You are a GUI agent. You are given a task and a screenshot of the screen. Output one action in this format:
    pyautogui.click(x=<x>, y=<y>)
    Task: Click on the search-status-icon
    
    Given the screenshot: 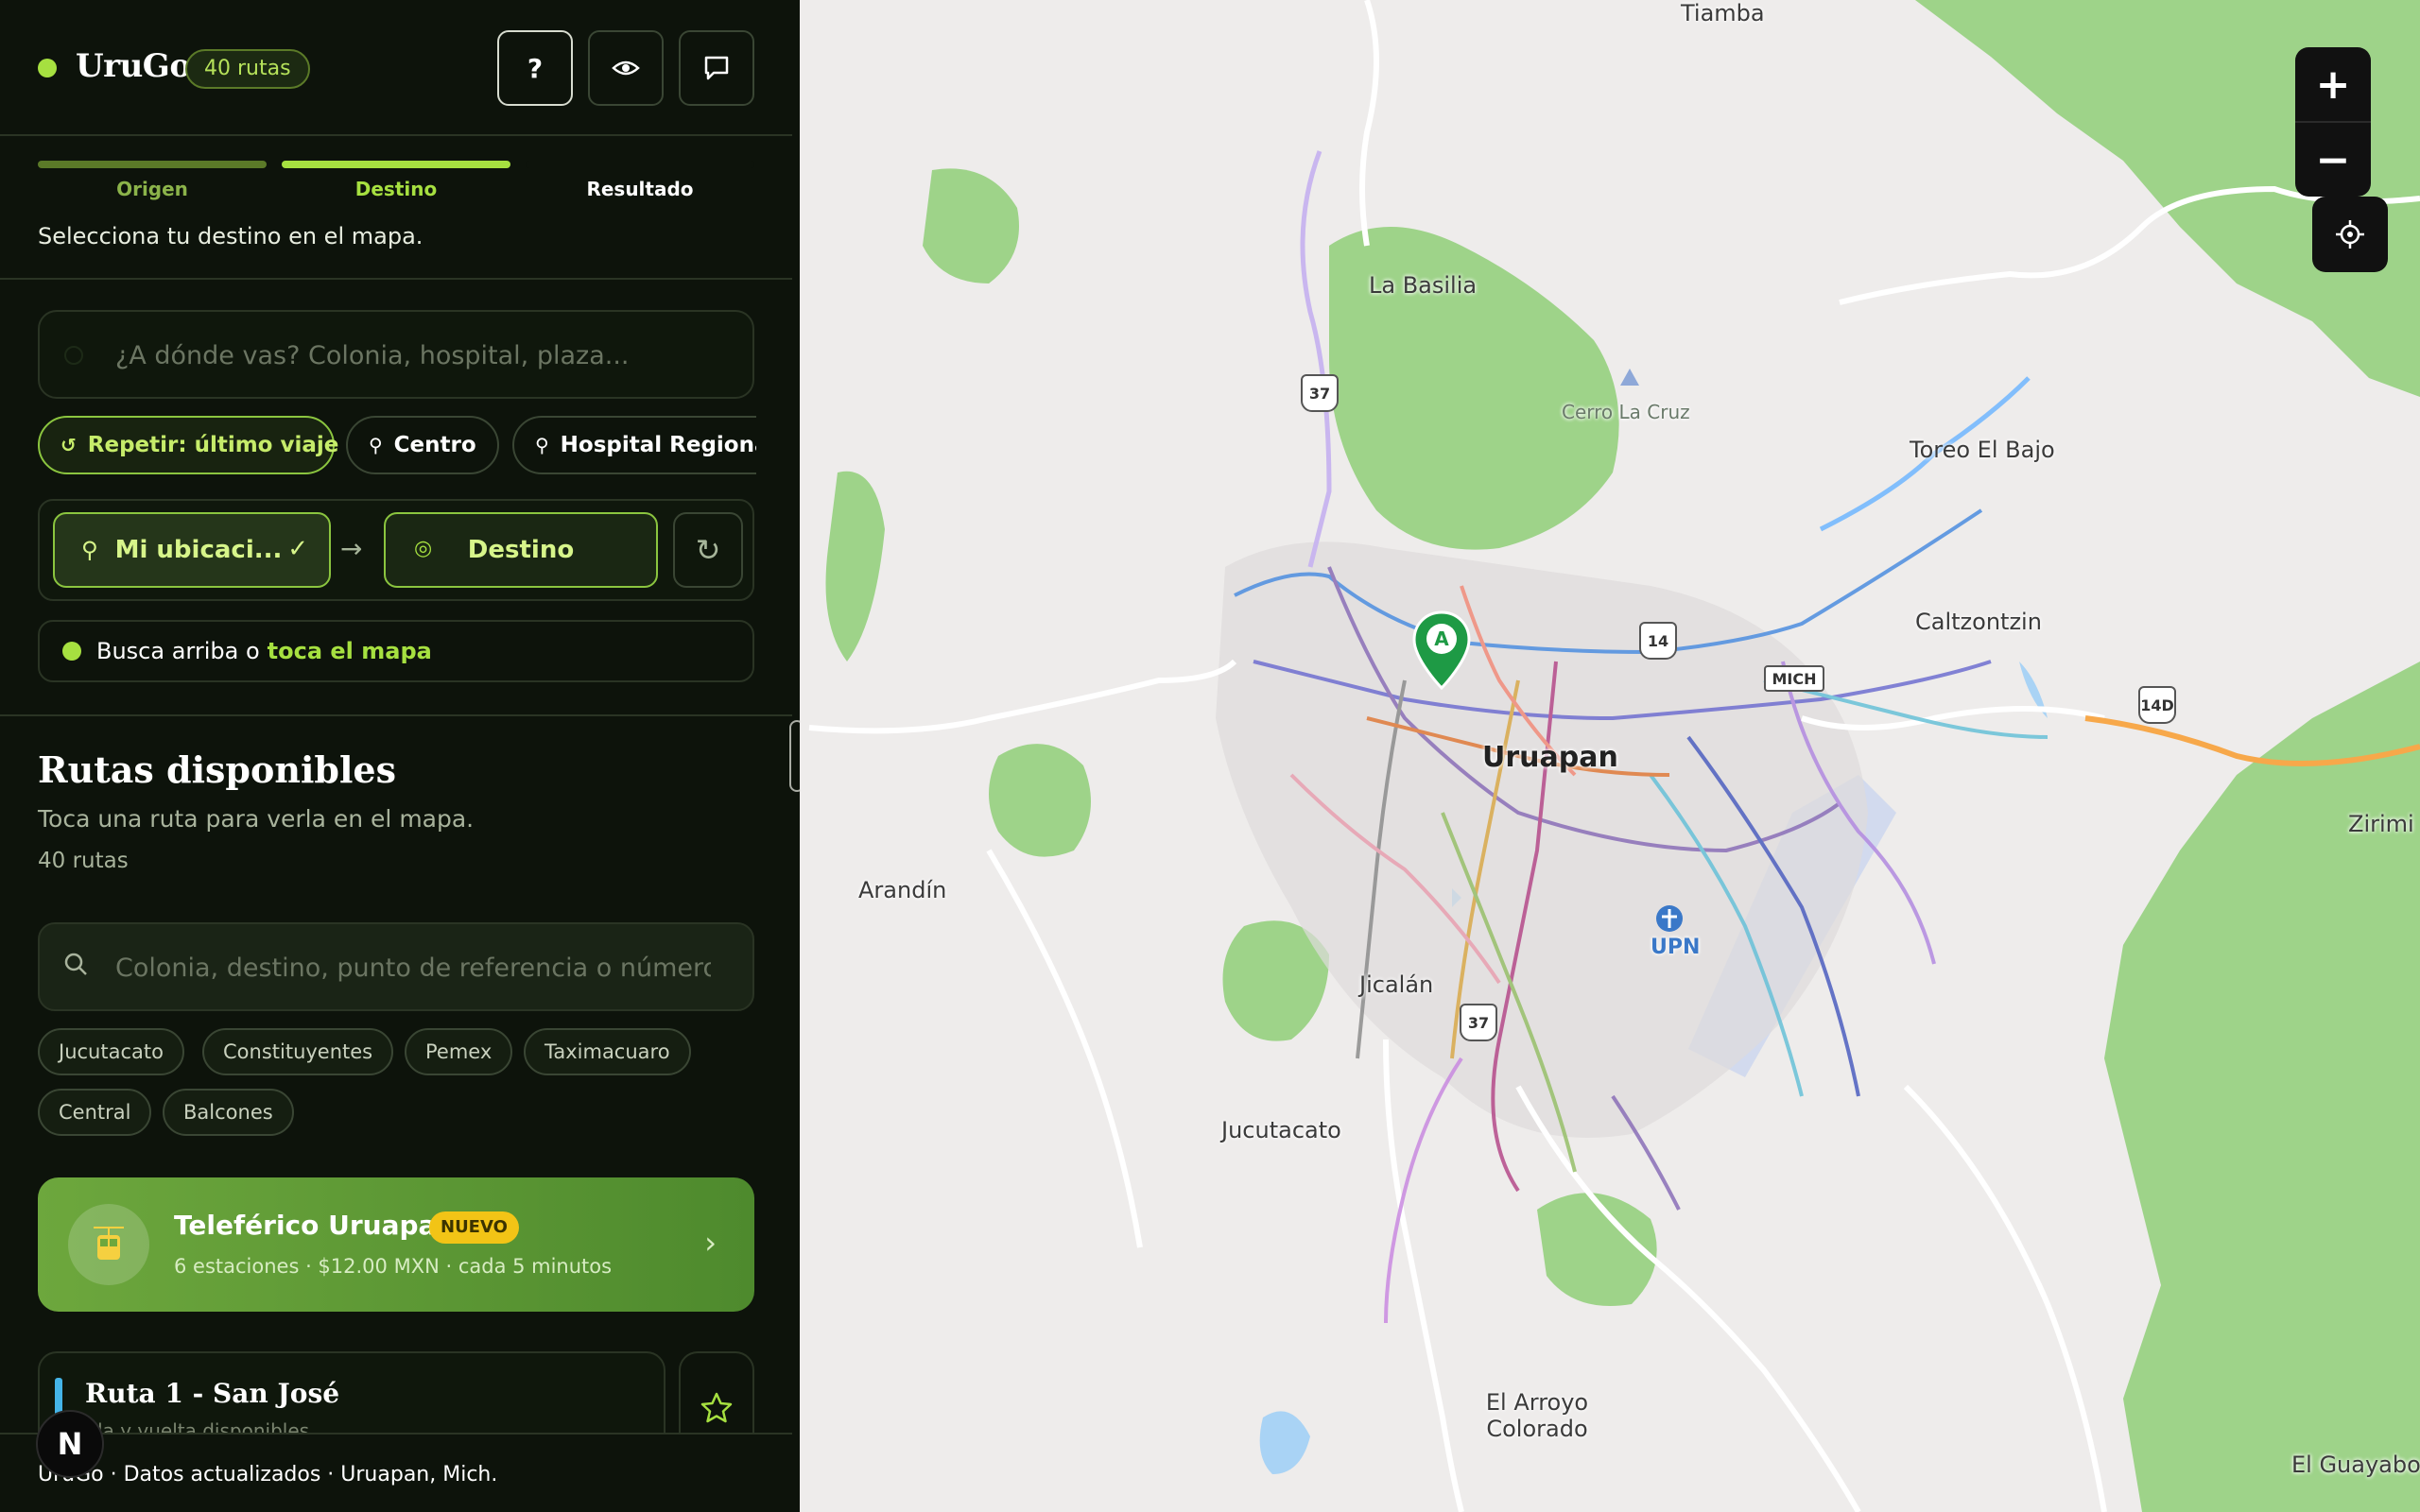 What is the action you would take?
    pyautogui.click(x=73, y=355)
    